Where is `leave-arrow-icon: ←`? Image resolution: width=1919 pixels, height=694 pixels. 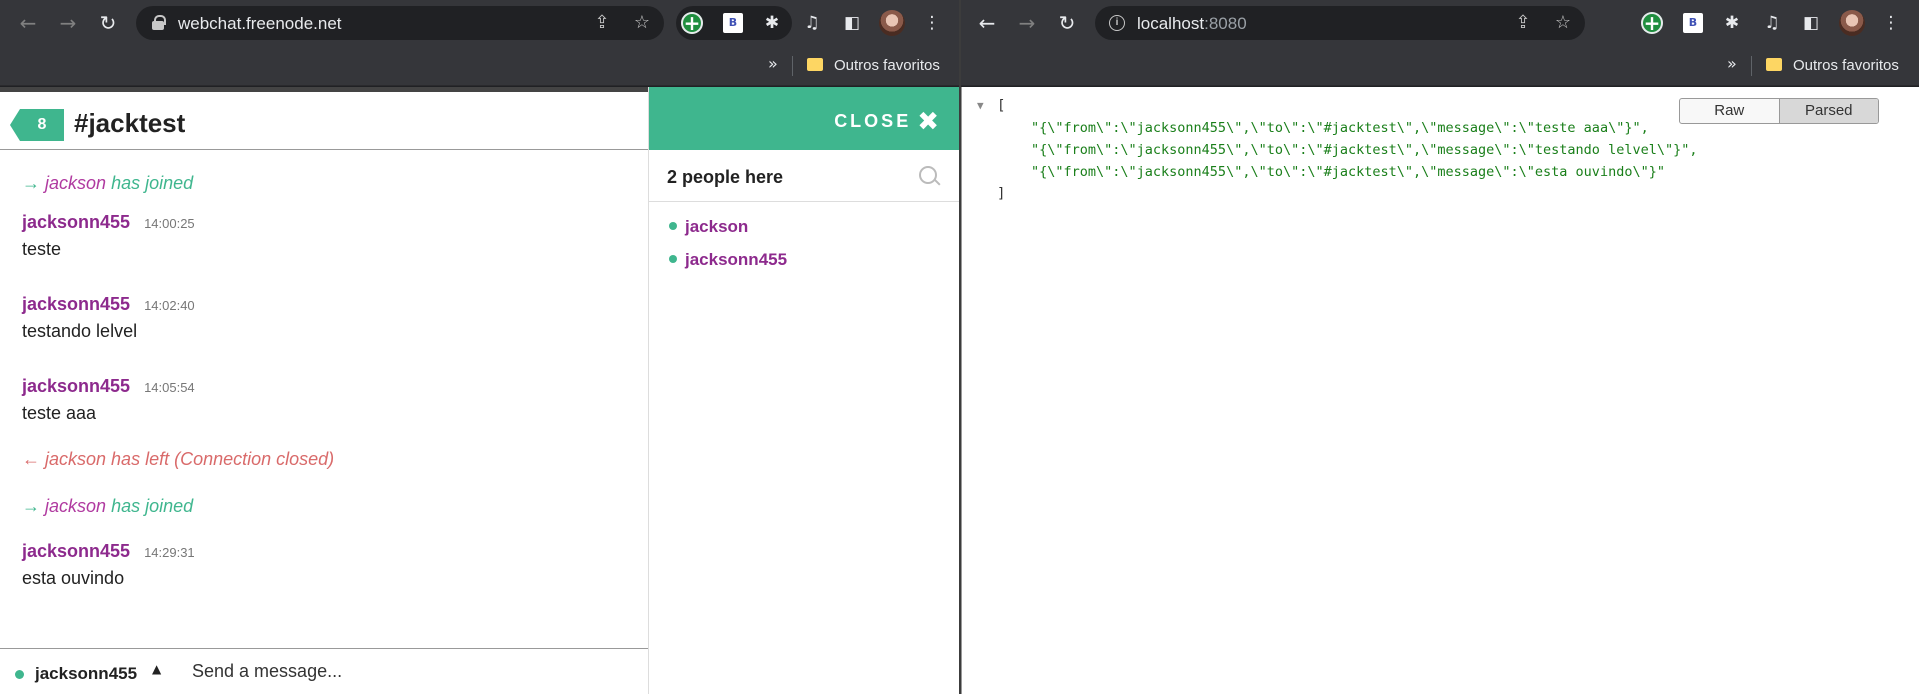
leave-arrow-icon: ← is located at coordinates (31, 459).